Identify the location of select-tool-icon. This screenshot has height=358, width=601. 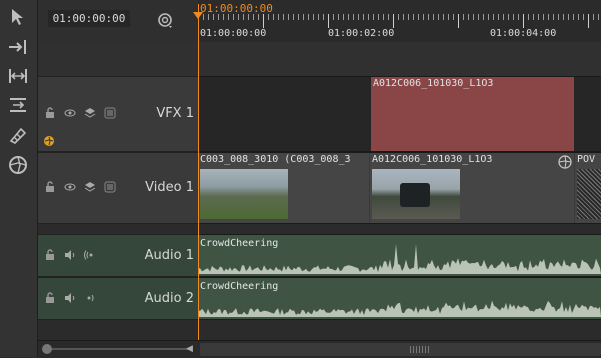
(18, 17).